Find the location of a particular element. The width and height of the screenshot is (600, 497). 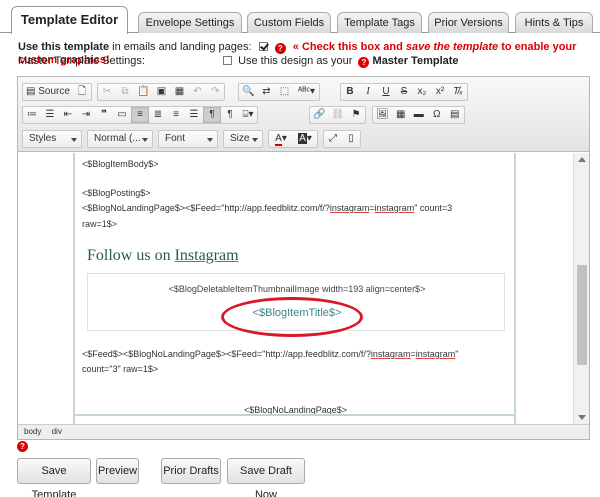

background-color-icon: A▾ is located at coordinates (305, 139).